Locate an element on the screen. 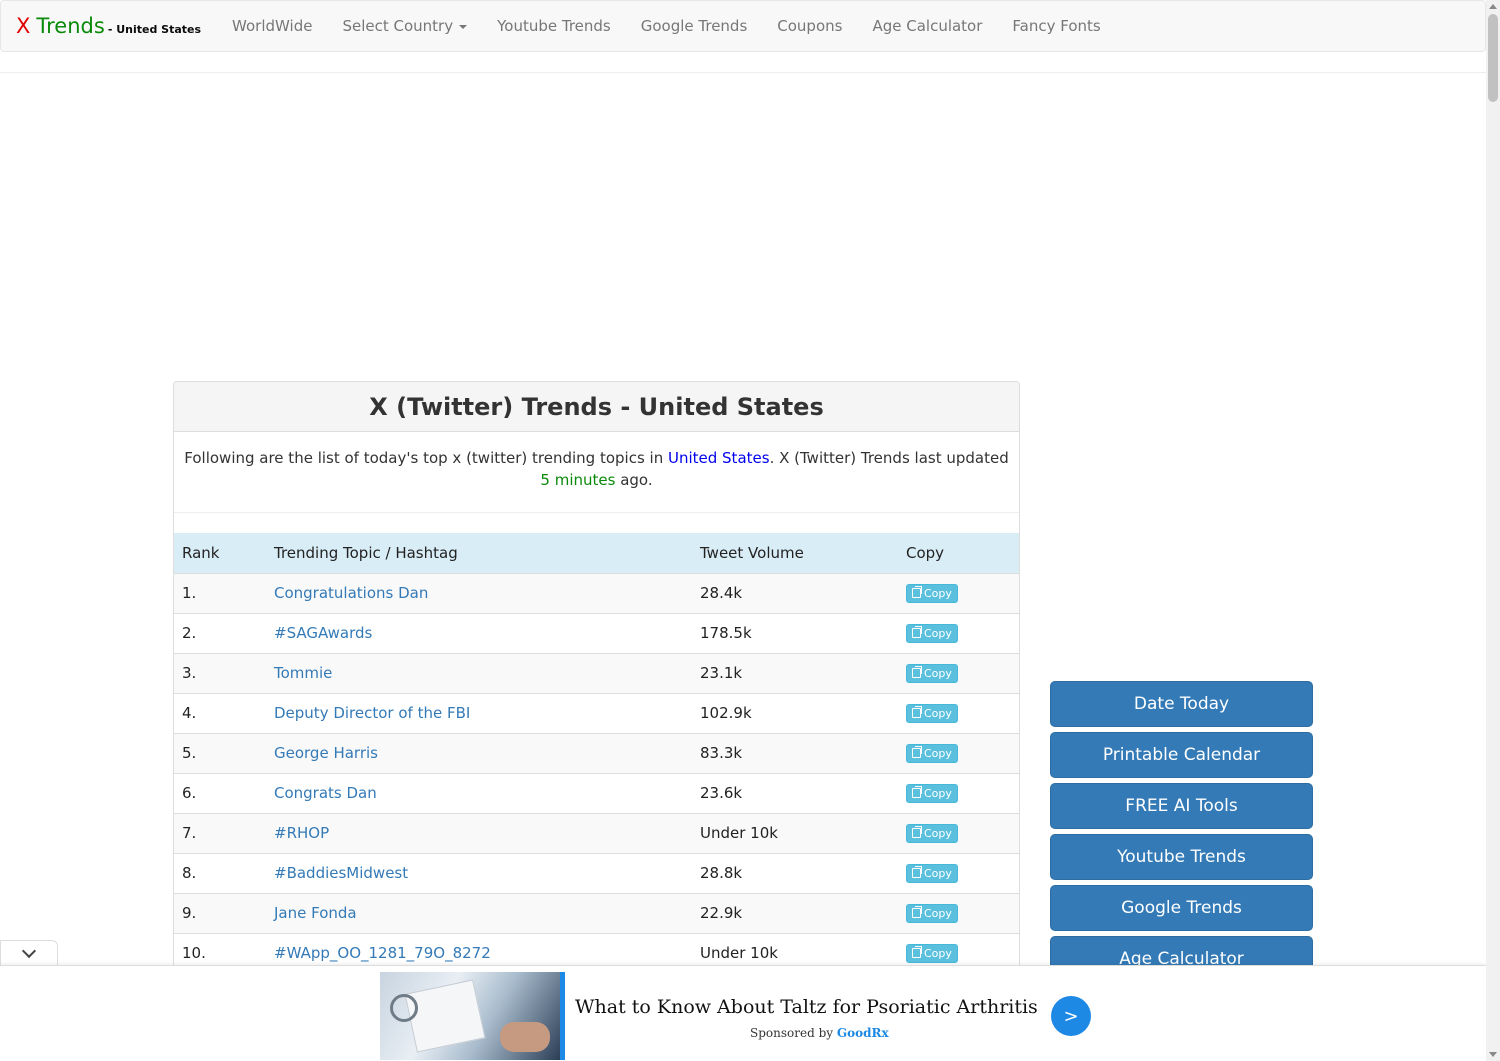 The width and height of the screenshot is (1500, 1061). table-row: 8. #BaddiesMidwest 28.8k Copy is located at coordinates (596, 872).